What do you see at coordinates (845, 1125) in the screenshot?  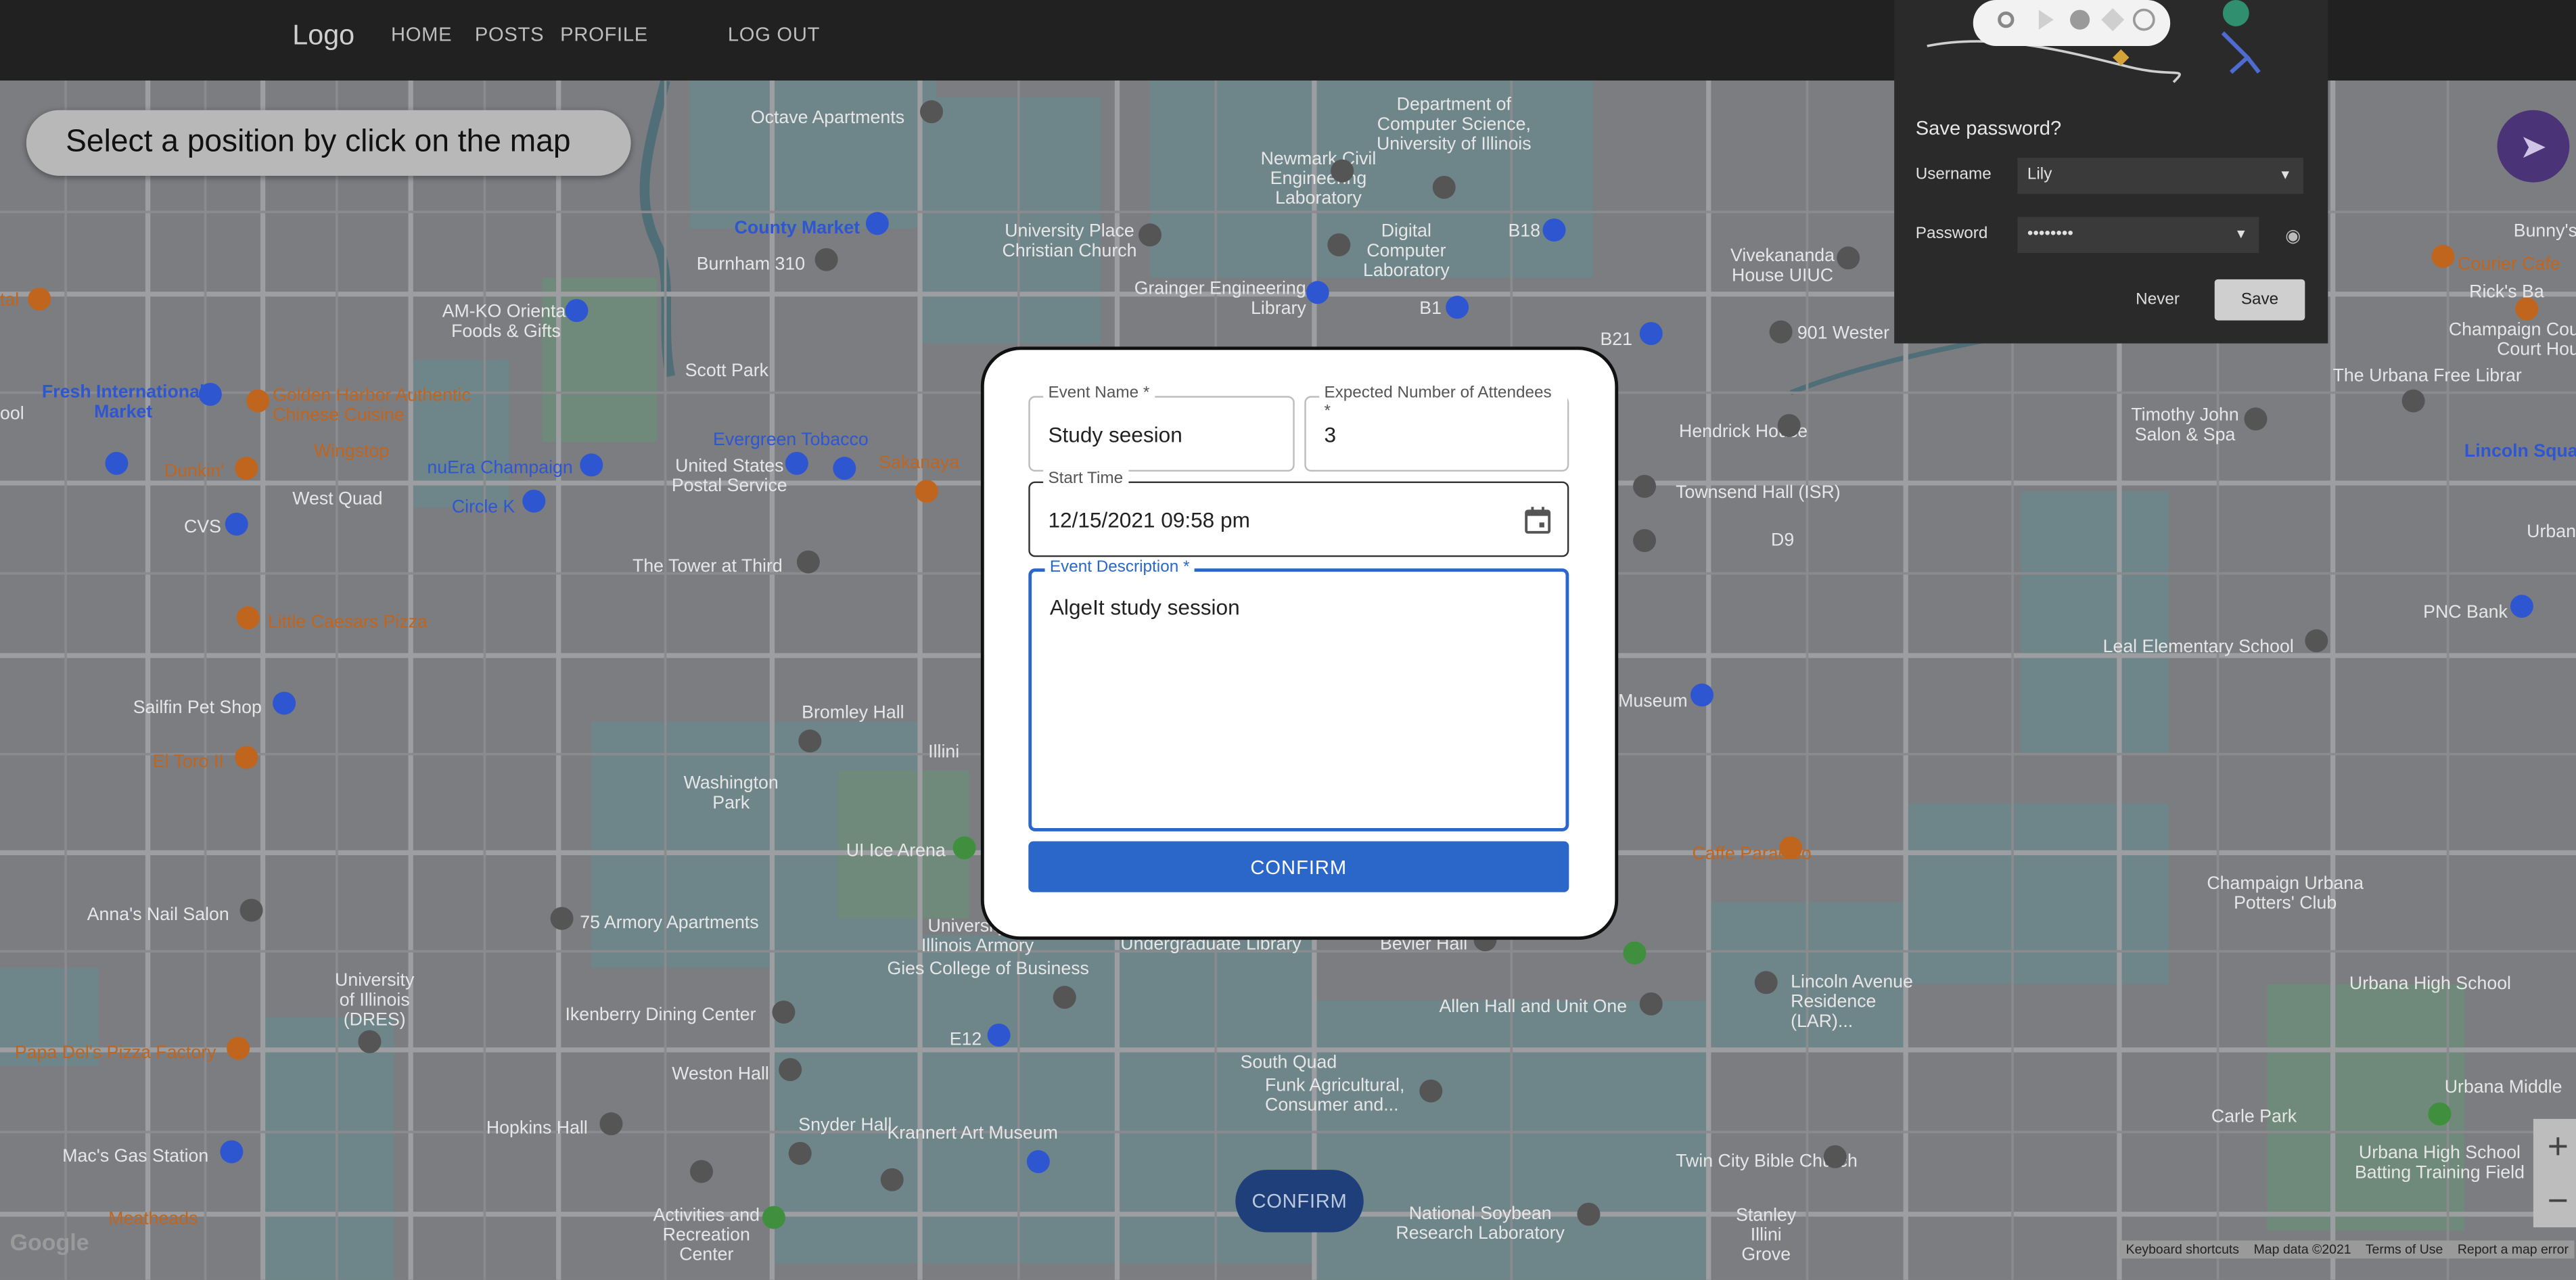 I see `poi-label: Snyder Hall` at bounding box center [845, 1125].